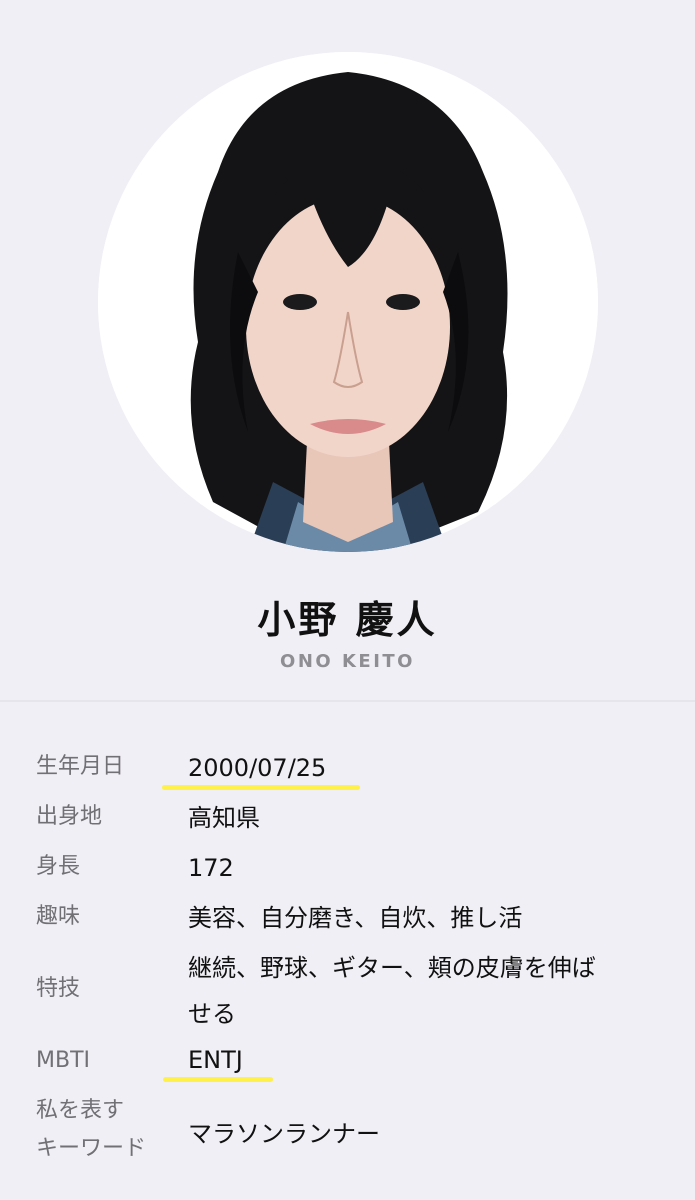  I want to click on highlight-underline-mbti, so click(218, 1079).